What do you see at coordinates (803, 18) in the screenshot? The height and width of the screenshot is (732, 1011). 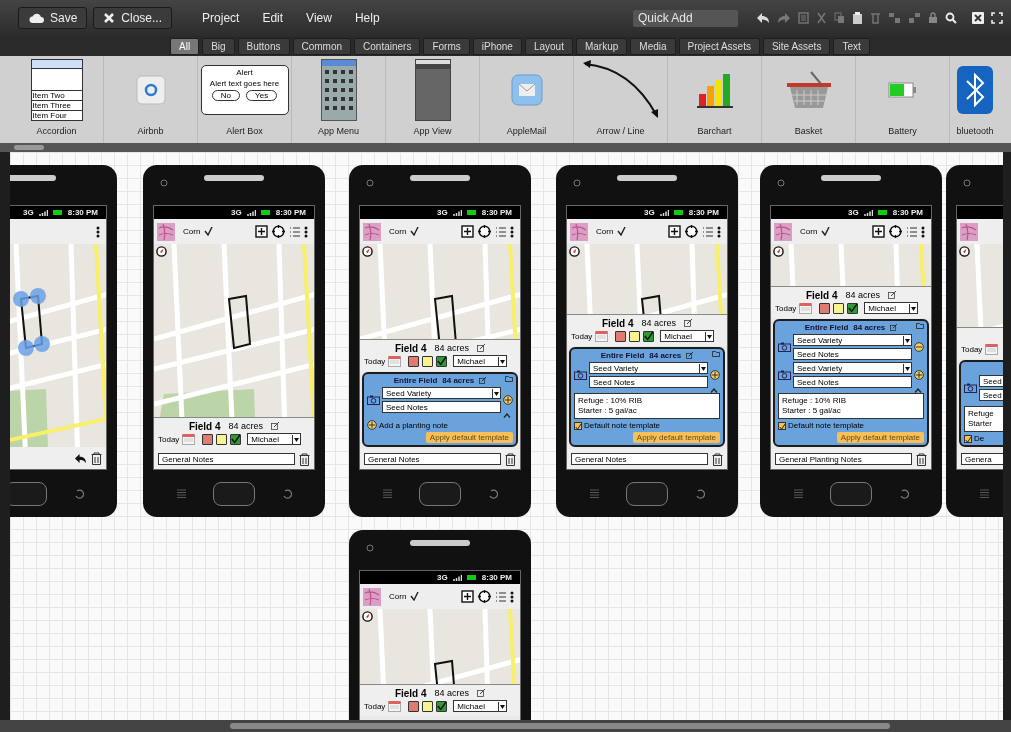 I see `document-icon` at bounding box center [803, 18].